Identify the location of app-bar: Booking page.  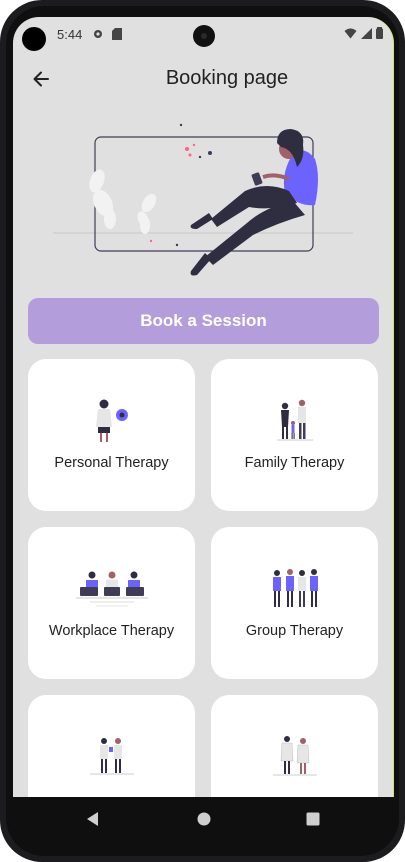
(203, 79).